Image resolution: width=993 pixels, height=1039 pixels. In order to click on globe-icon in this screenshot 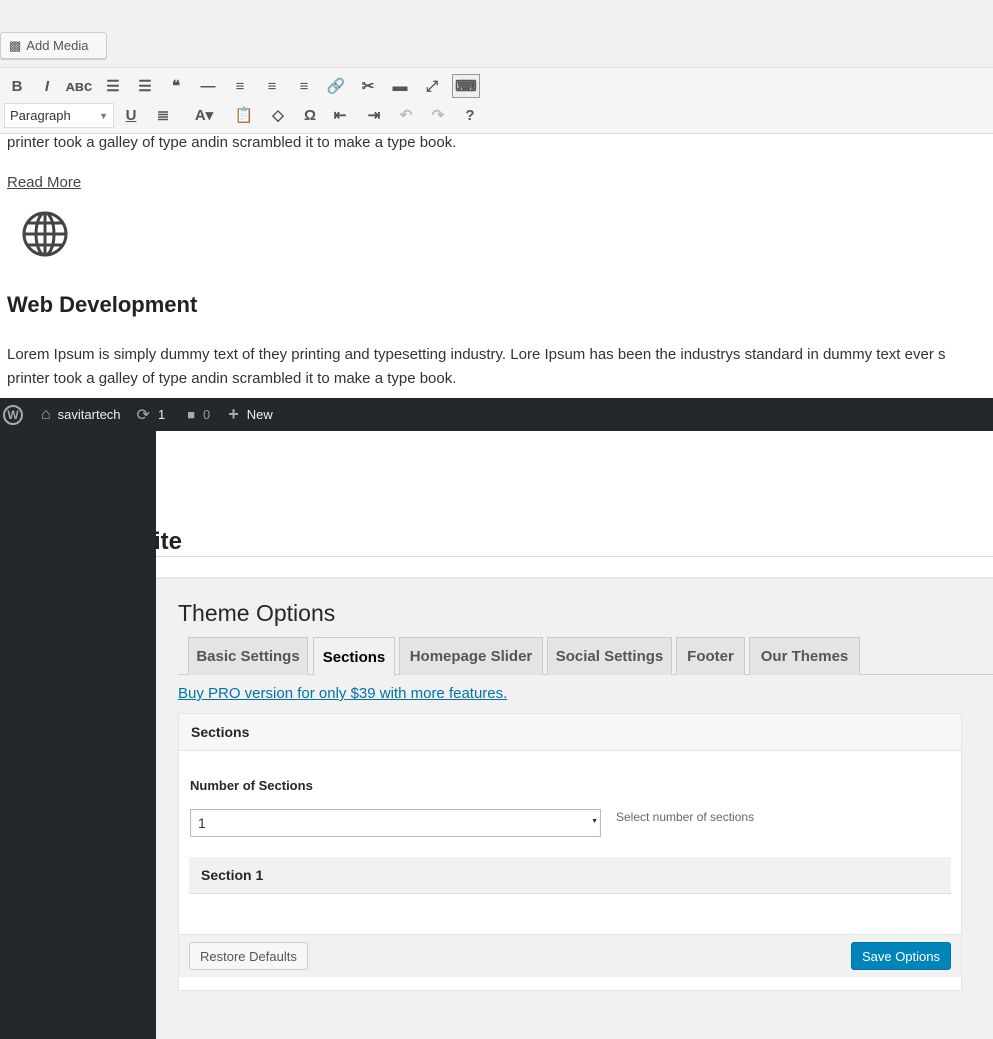, I will do `click(45, 234)`.